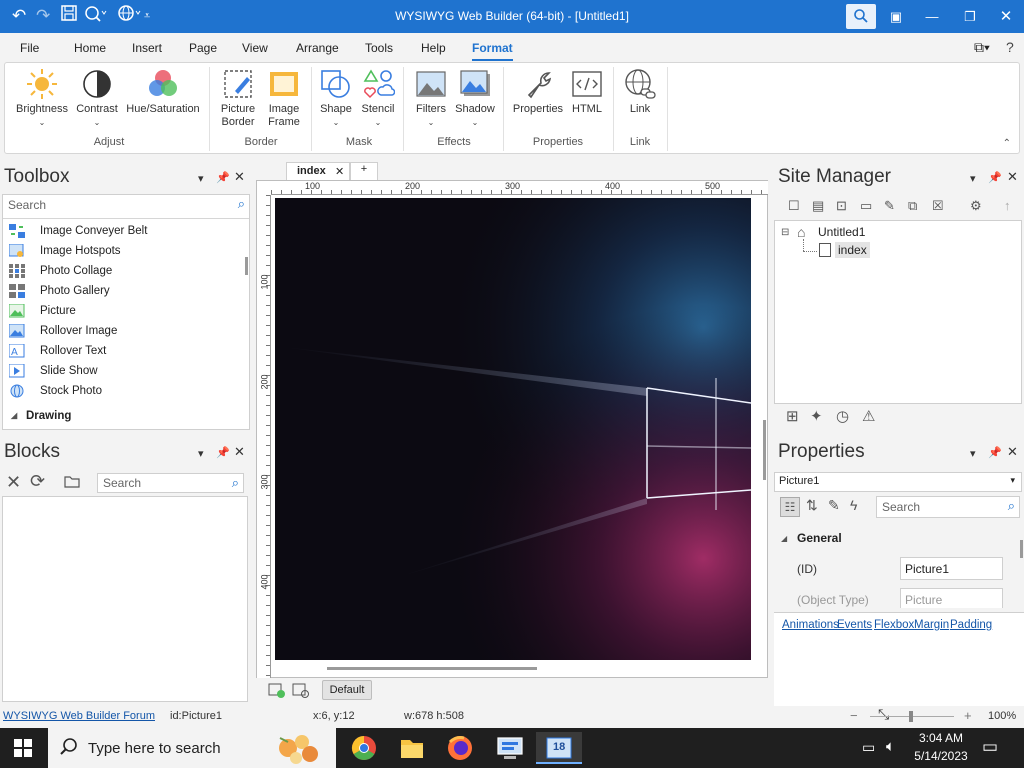 The height and width of the screenshot is (768, 1024). Describe the element at coordinates (854, 715) in the screenshot. I see `zoom-out-icon: −` at that location.